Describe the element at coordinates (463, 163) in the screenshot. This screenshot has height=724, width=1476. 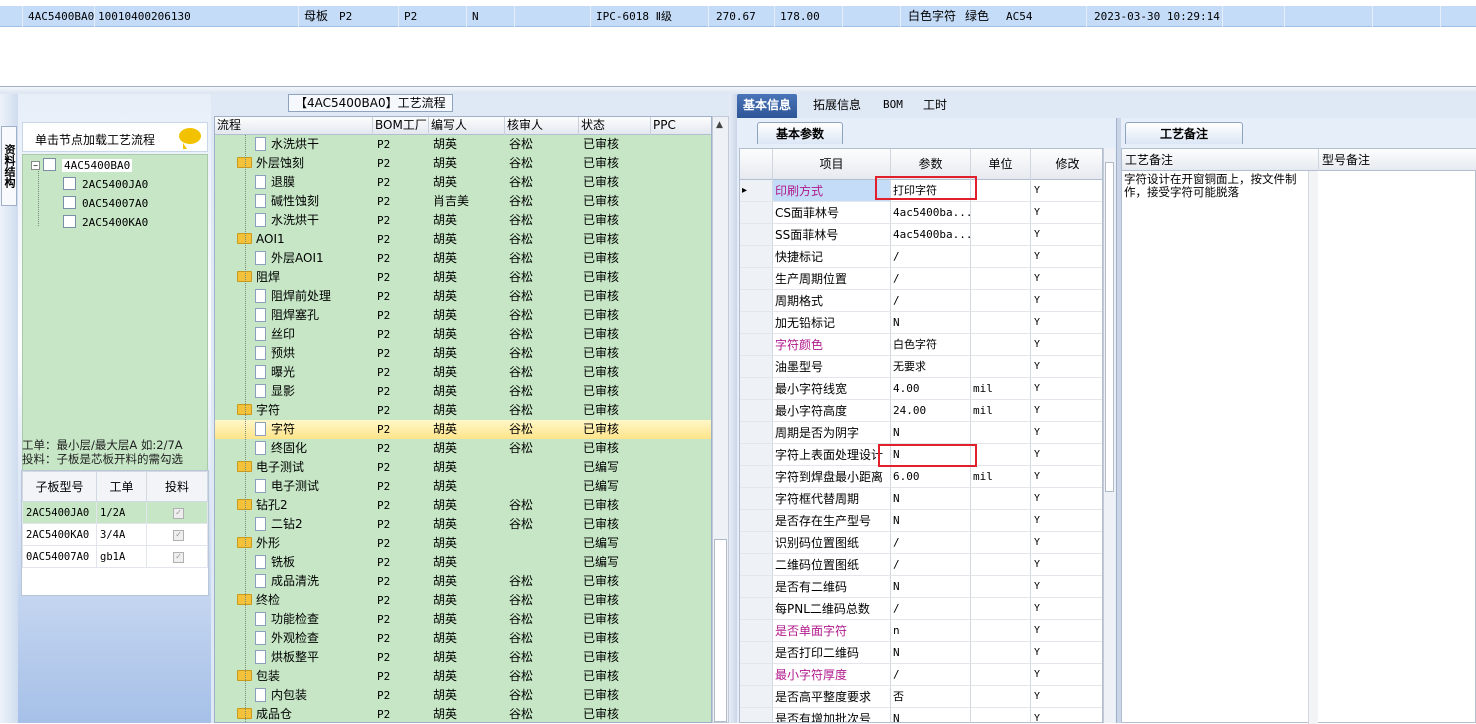
I see `process-row: 外层蚀刻 P2 胡英 谷松 已审核` at that location.